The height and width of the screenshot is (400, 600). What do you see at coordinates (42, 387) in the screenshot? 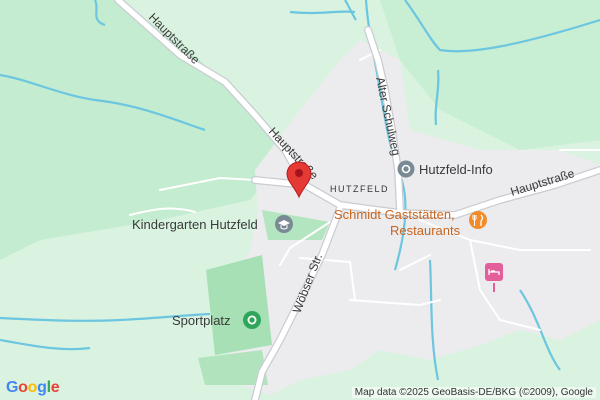
I see `logo-letter: g` at bounding box center [42, 387].